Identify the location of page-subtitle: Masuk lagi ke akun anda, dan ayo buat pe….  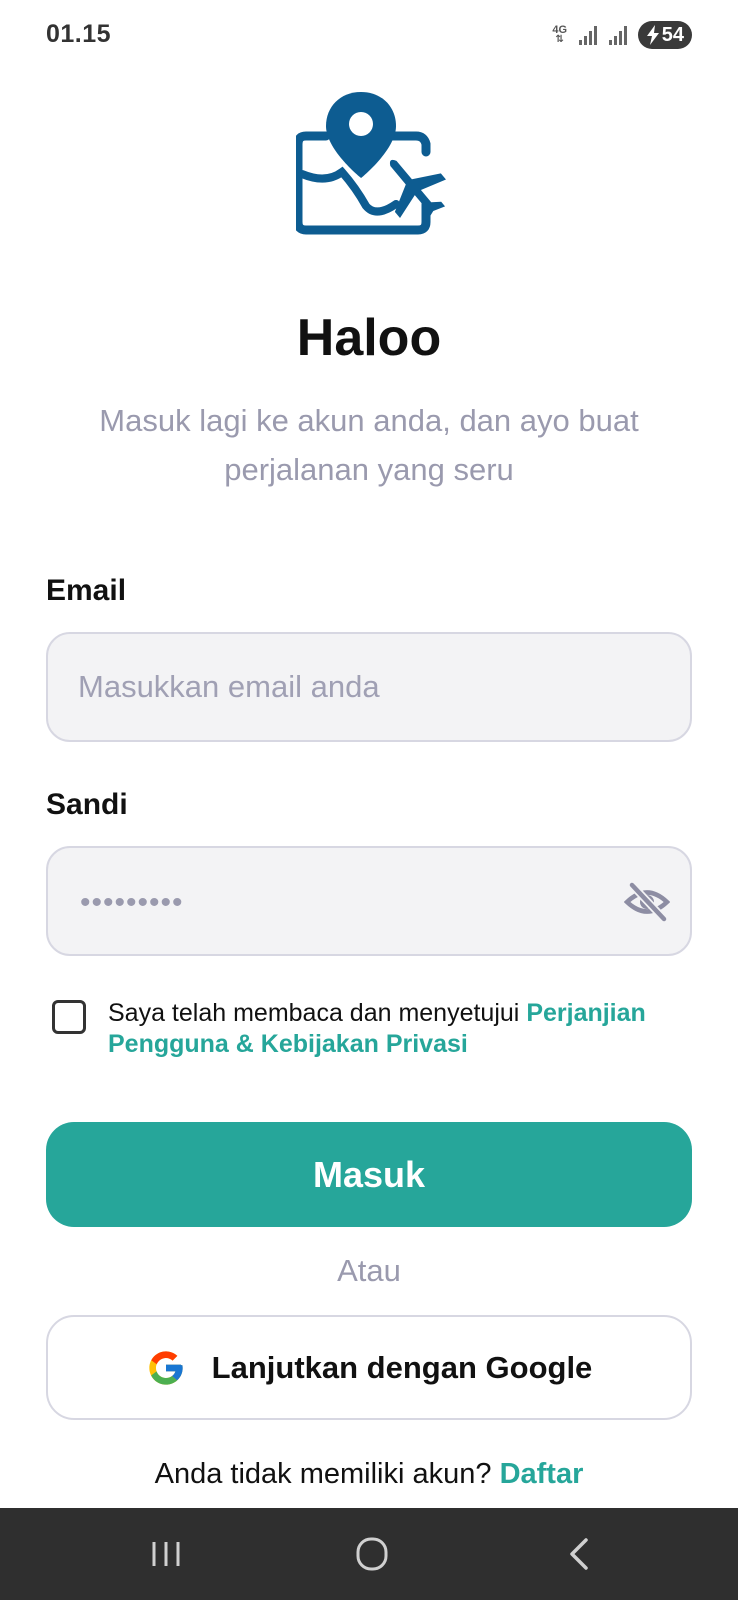
(369, 445).